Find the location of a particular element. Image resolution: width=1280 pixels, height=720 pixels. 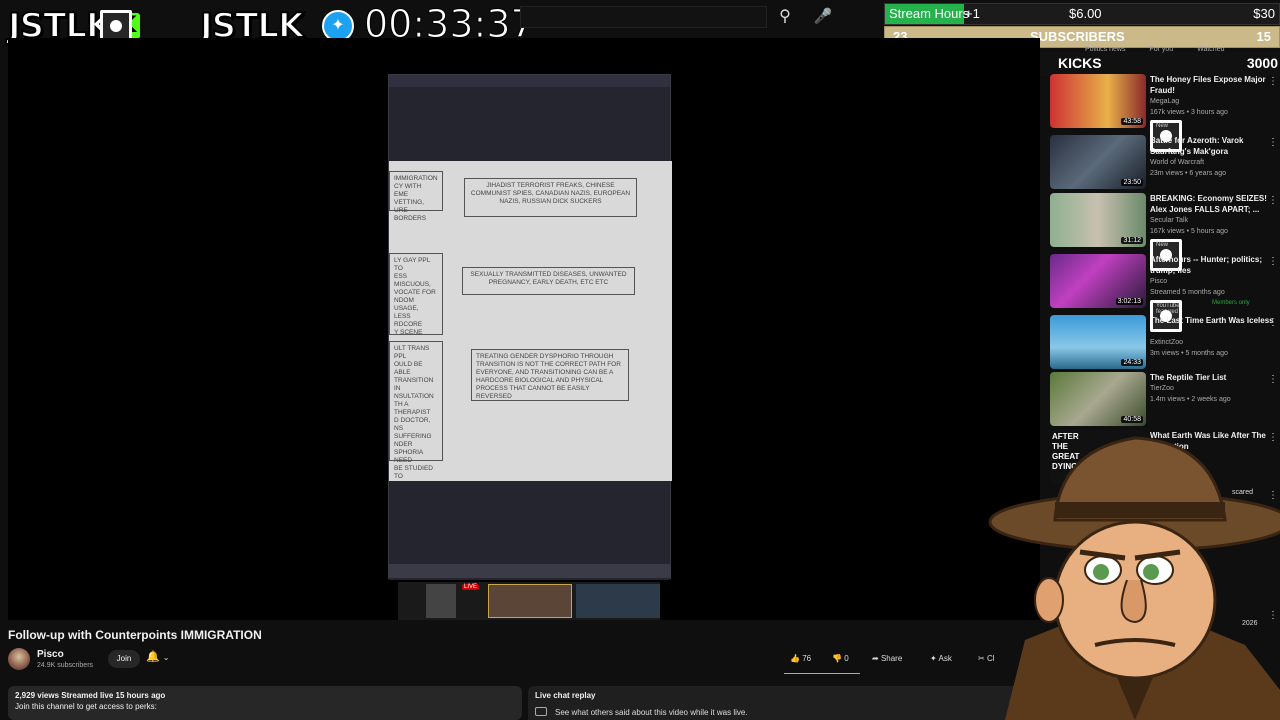

stream-hours-mid: $6.00 is located at coordinates (1085, 13).